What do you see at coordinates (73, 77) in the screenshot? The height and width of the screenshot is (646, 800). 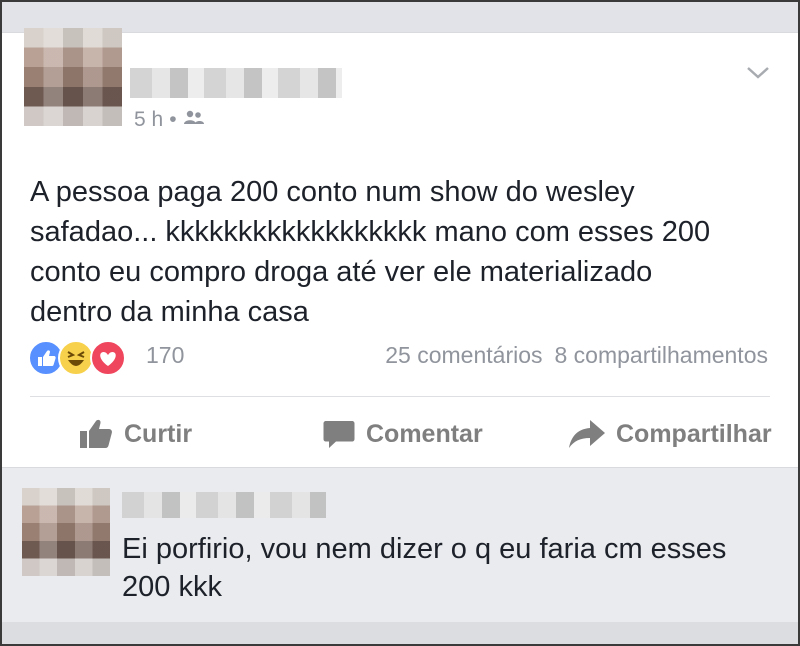 I see `post-author-avatar` at bounding box center [73, 77].